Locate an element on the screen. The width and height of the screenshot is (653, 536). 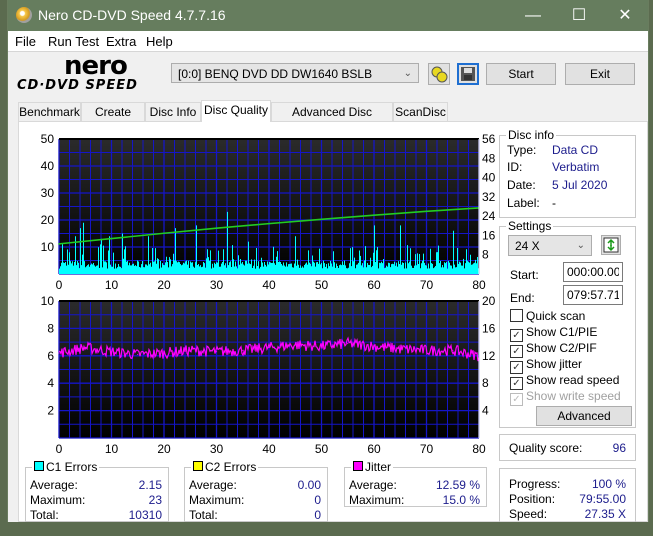
jitter-maximum-value: 15.0 % is located at coordinates (461, 500).